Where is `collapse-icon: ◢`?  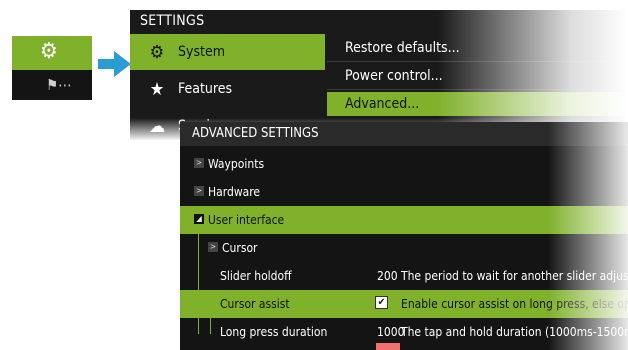 collapse-icon: ◢ is located at coordinates (199, 219).